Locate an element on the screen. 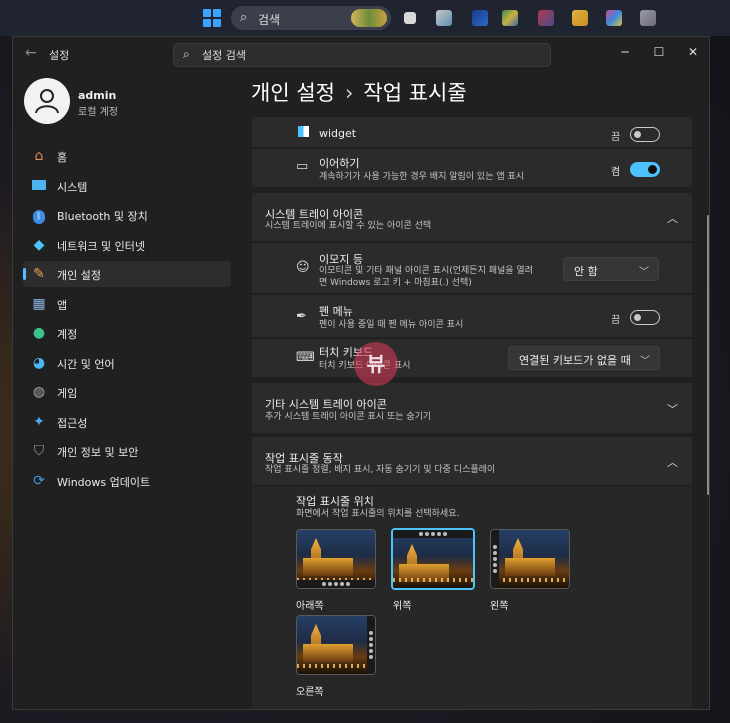  position-title: 작업 표시줄 위치 is located at coordinates (335, 501).